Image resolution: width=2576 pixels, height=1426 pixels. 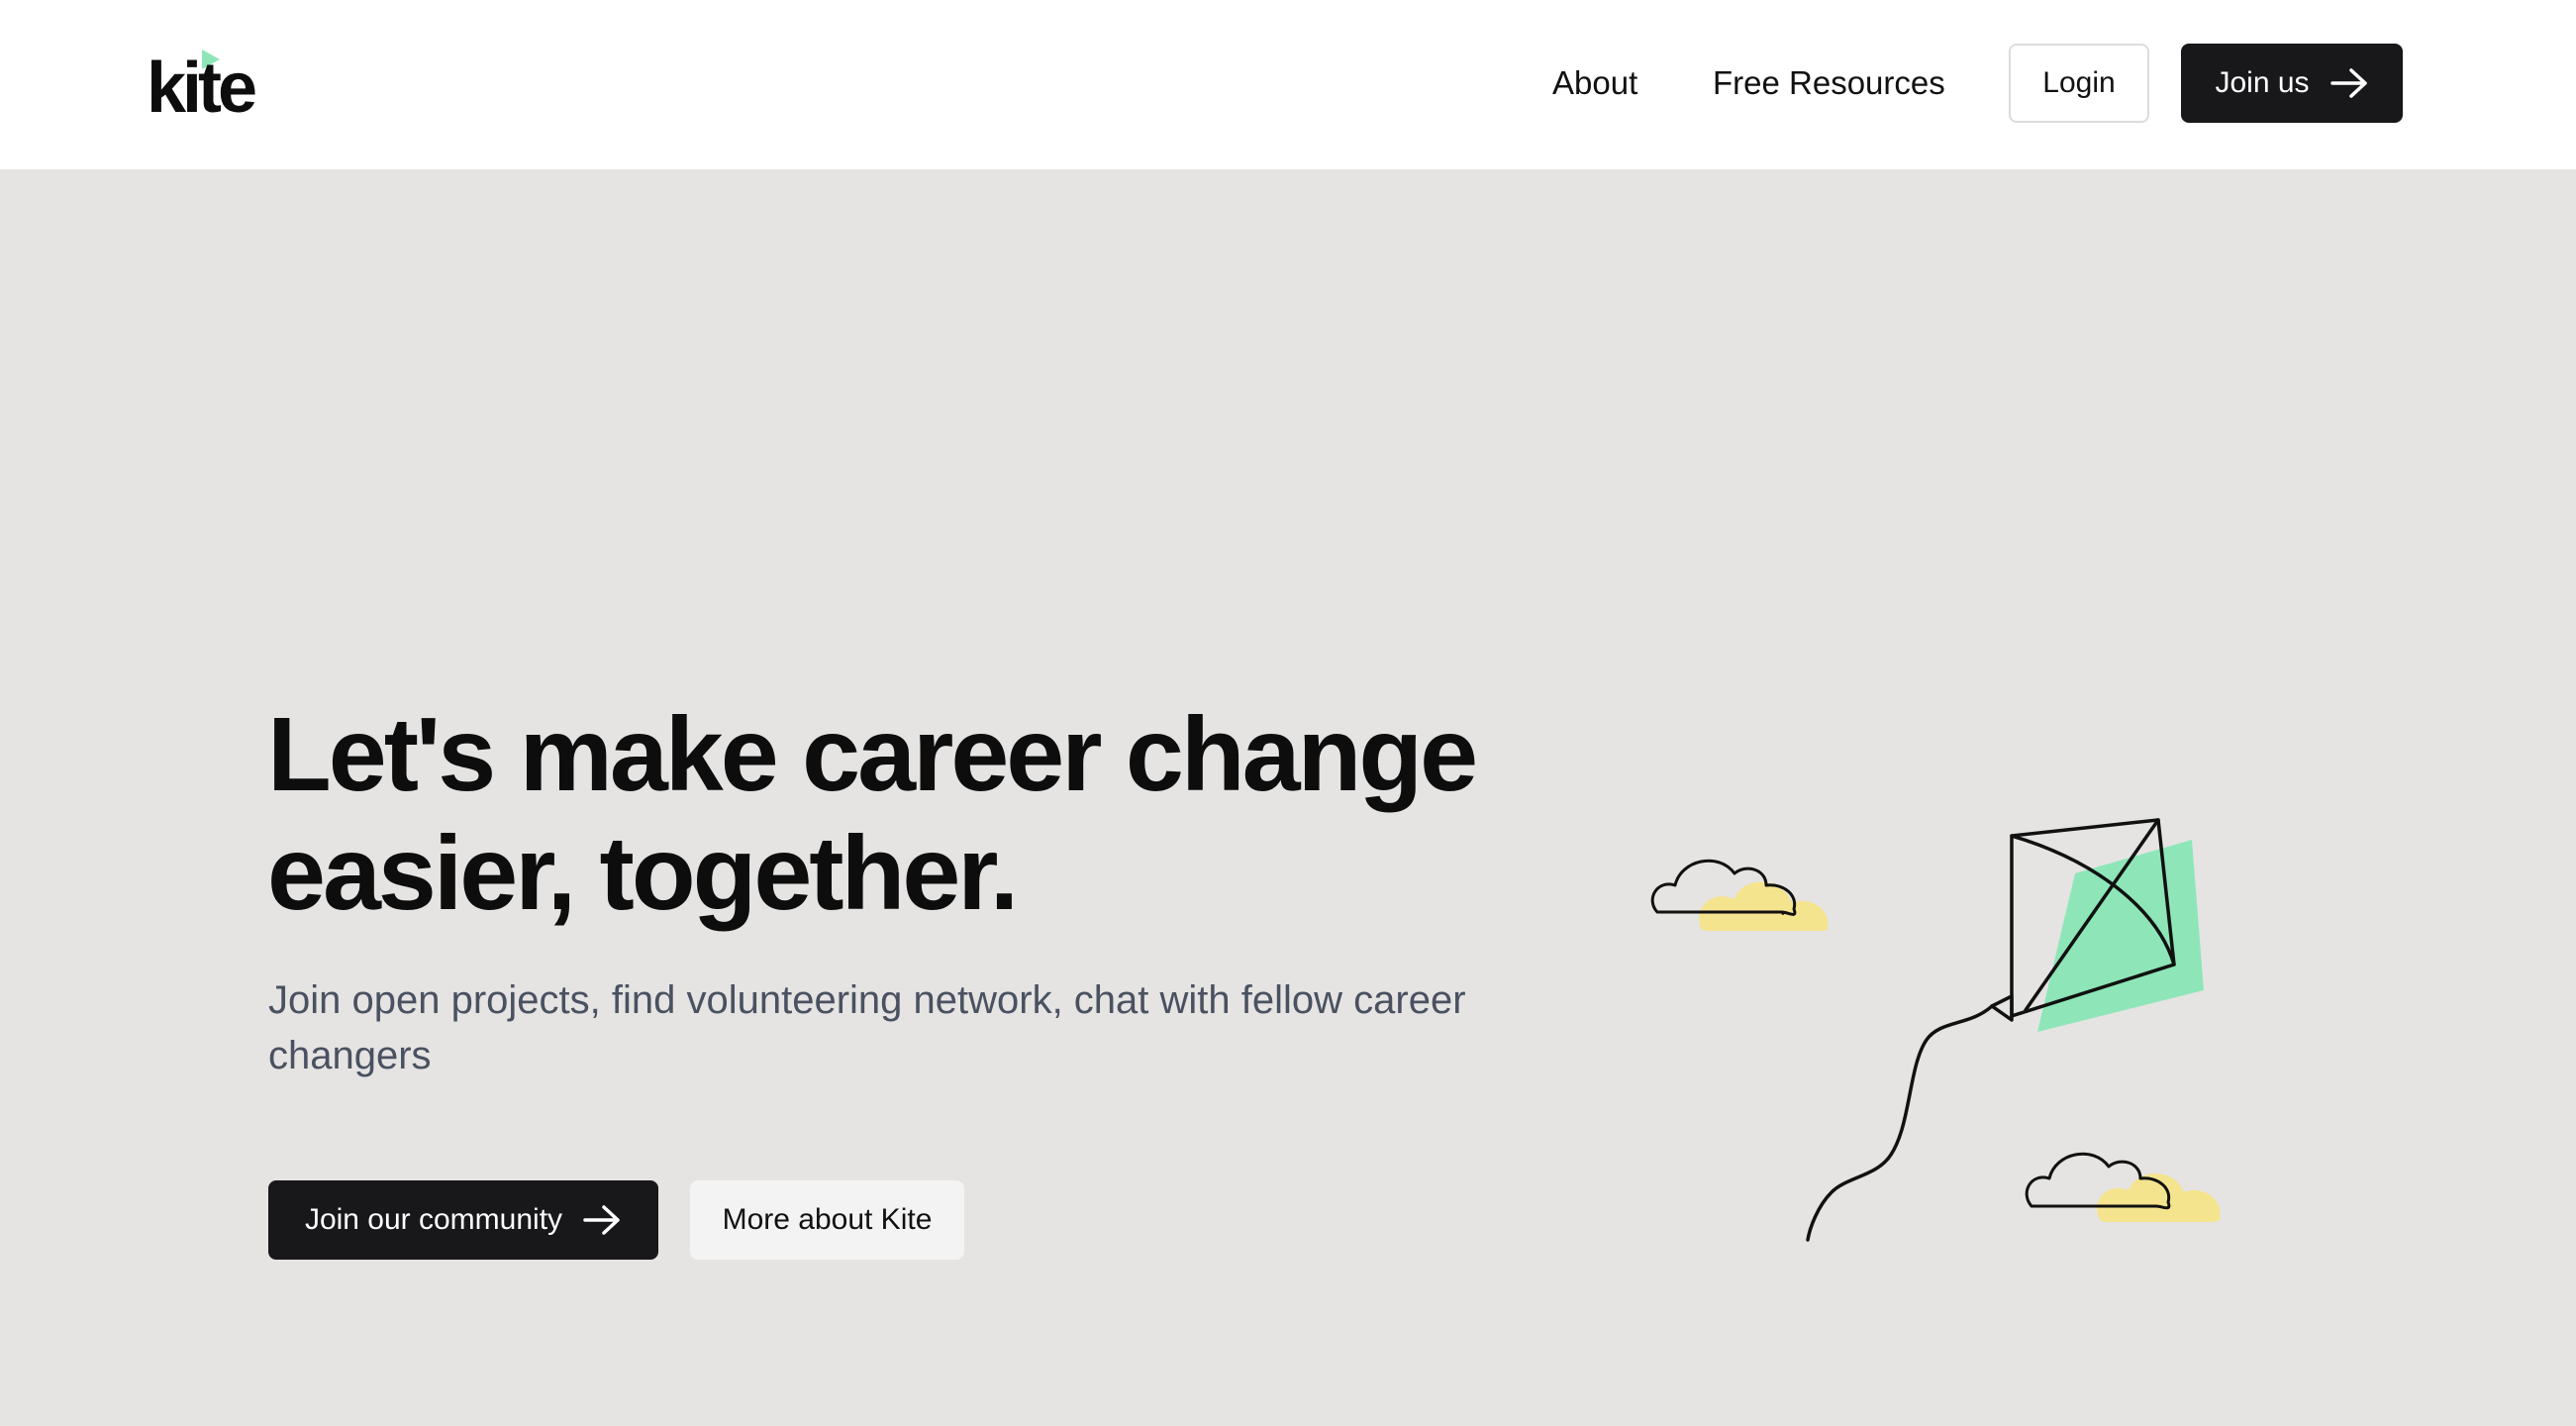 I want to click on join-community-button: Join our community, so click(x=463, y=1220).